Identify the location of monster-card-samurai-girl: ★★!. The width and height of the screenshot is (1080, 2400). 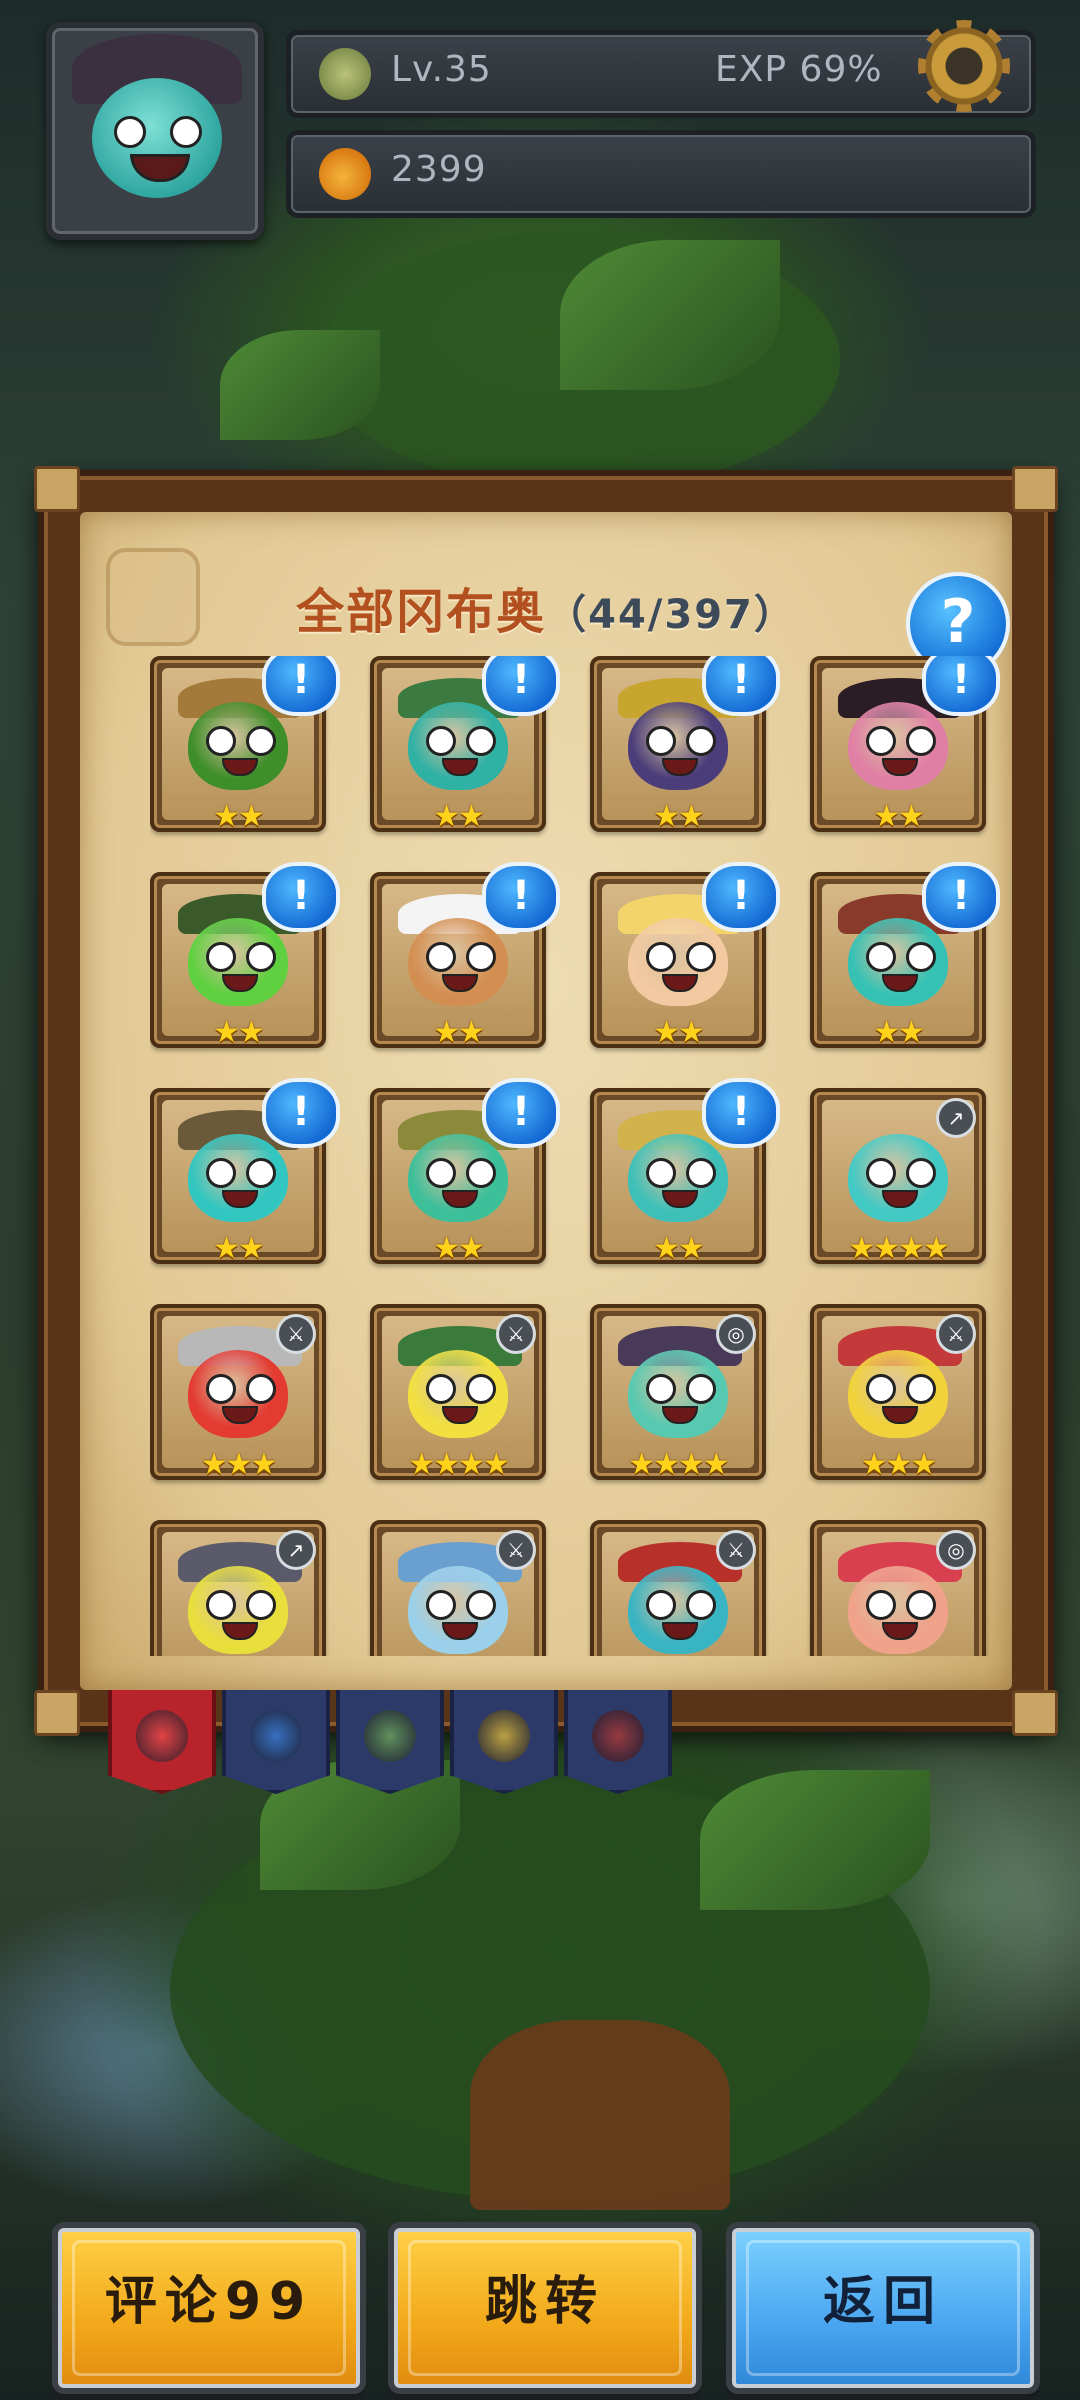
(905, 745).